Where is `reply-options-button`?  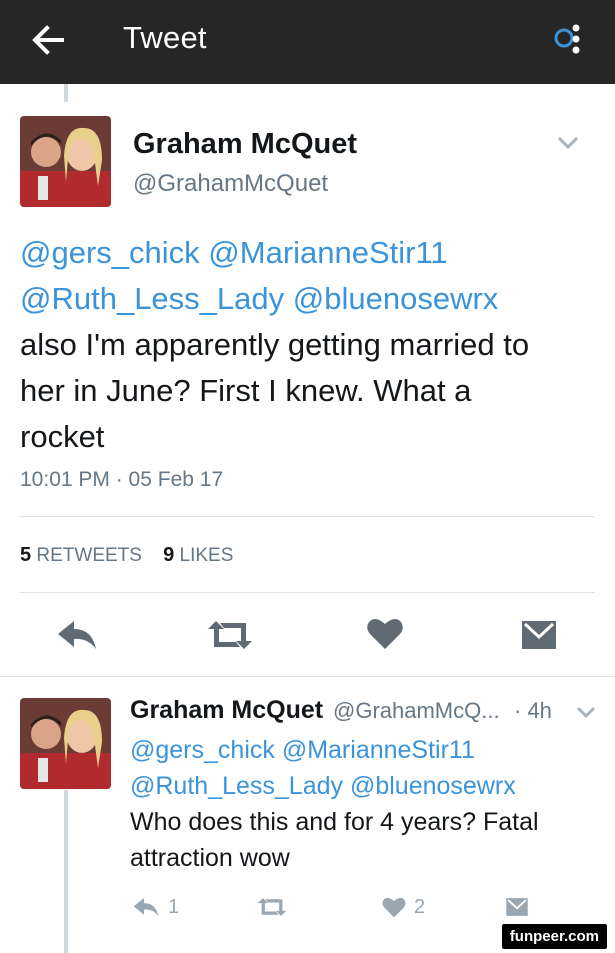 reply-options-button is located at coordinates (586, 712).